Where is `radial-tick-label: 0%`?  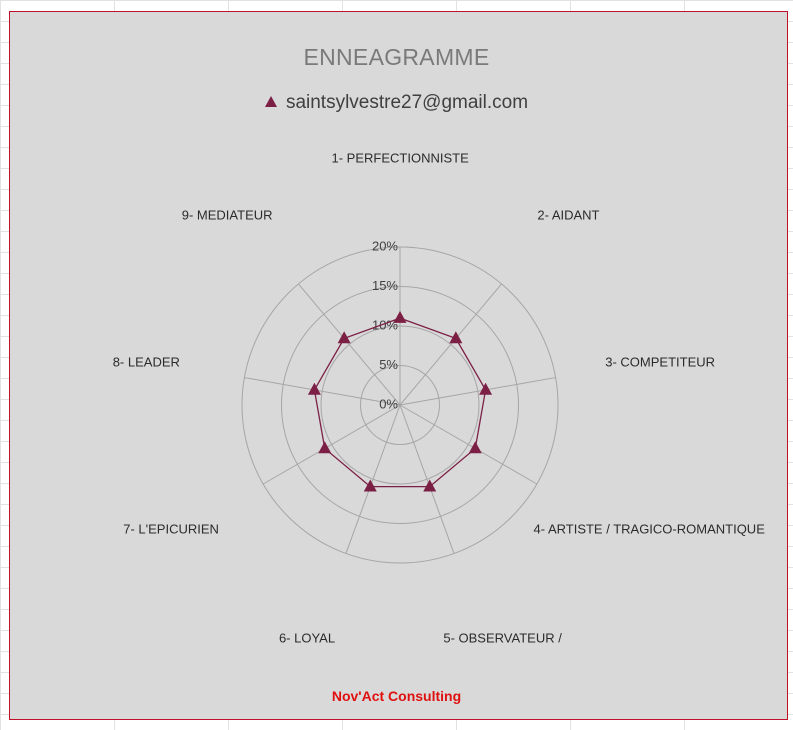
radial-tick-label: 0% is located at coordinates (388, 403).